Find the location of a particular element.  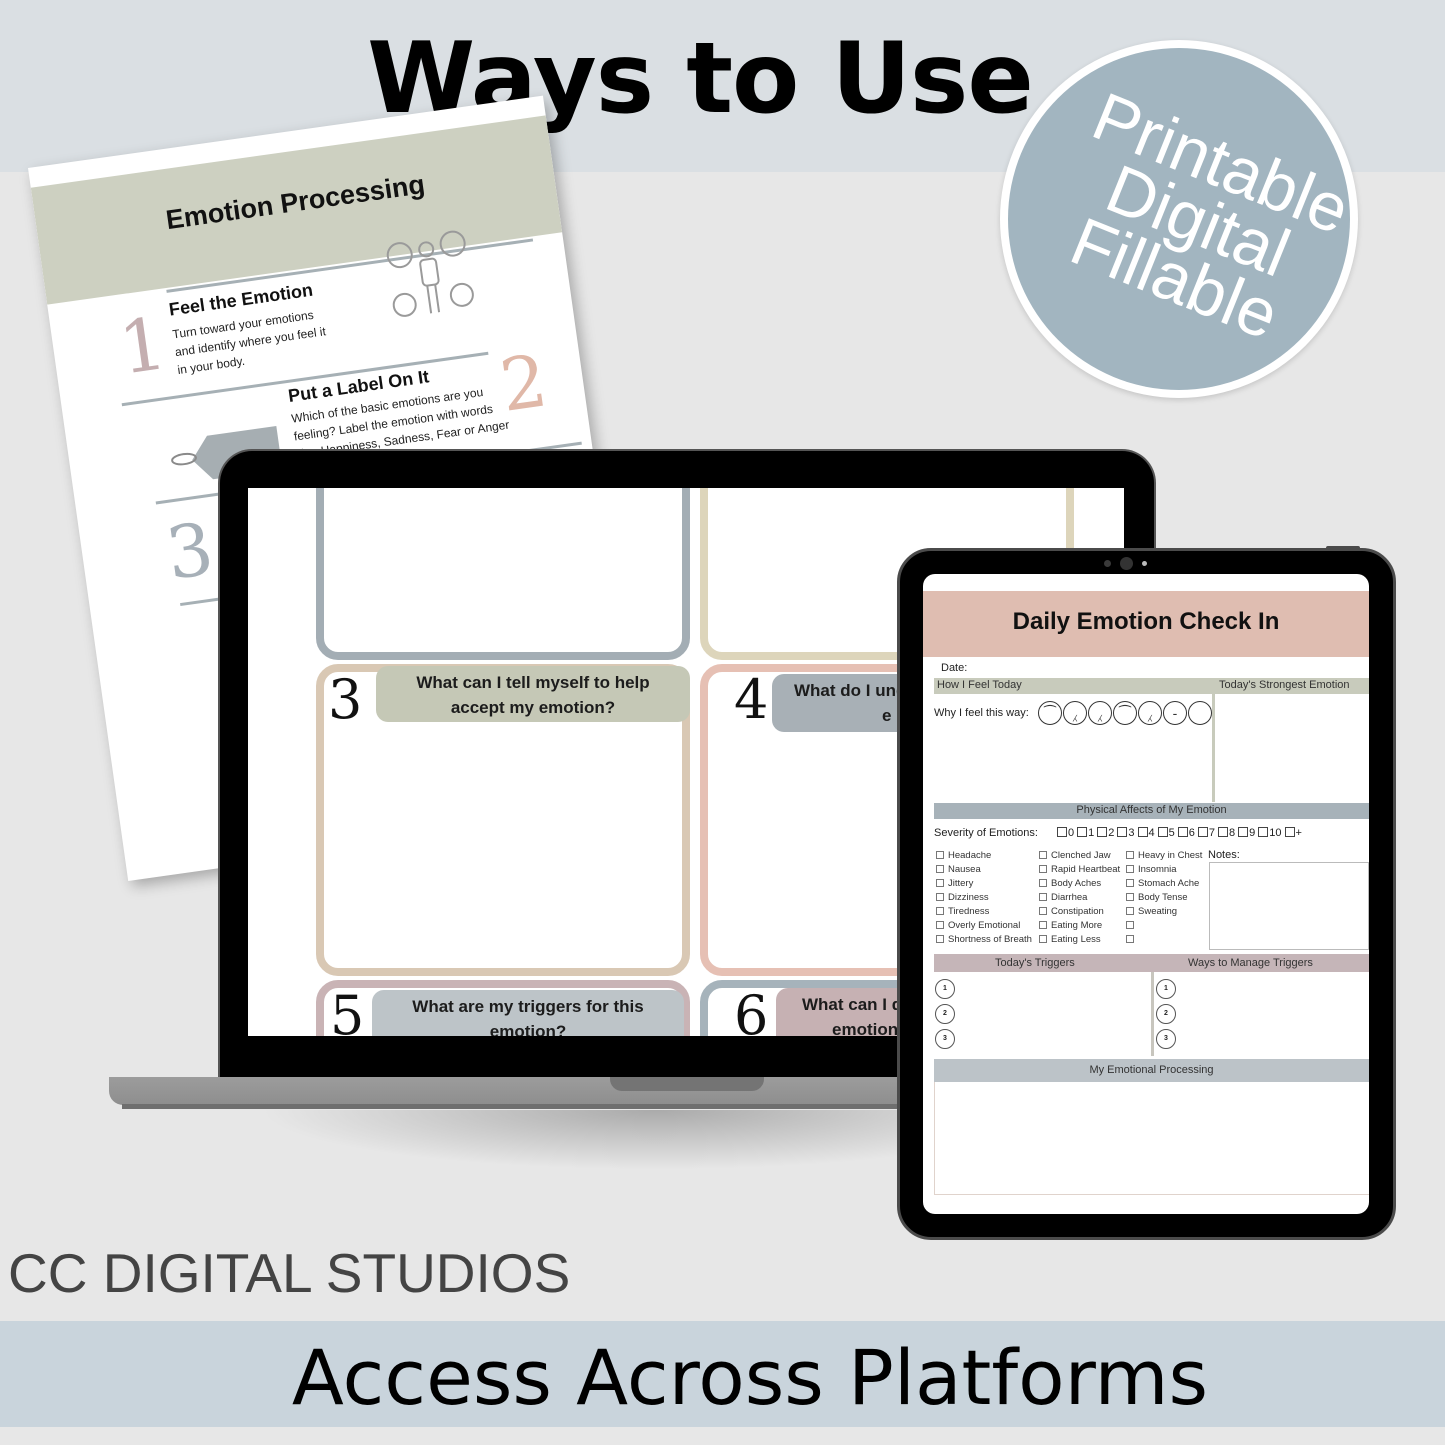

symptom-checkbox-item: Sweating is located at coordinates (1164, 912).